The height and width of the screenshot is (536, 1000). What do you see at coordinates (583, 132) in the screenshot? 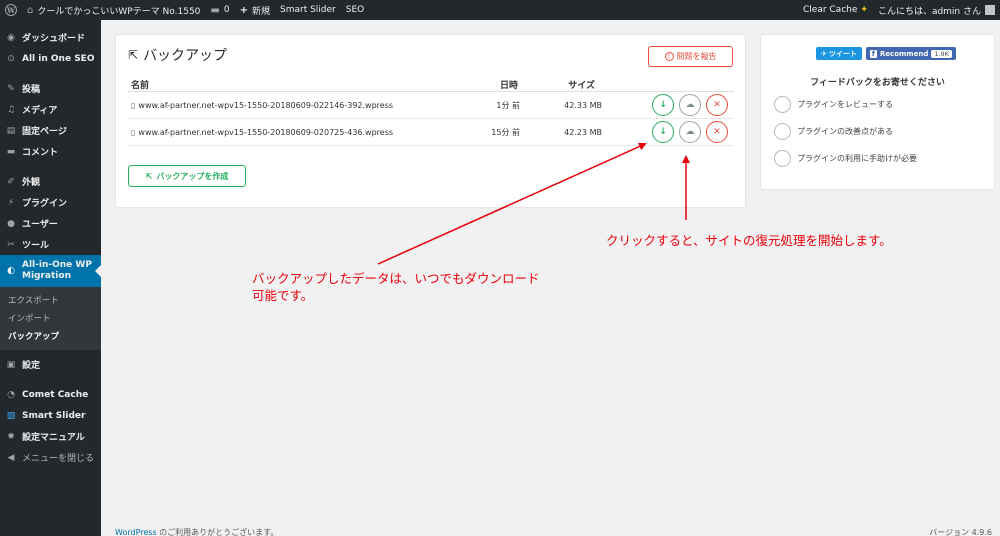
I see `backup-size: 42.23 MB` at bounding box center [583, 132].